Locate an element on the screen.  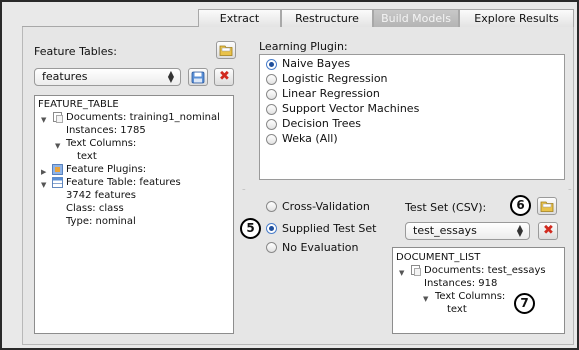
tree-feature-count: 3742 features is located at coordinates (101, 195).